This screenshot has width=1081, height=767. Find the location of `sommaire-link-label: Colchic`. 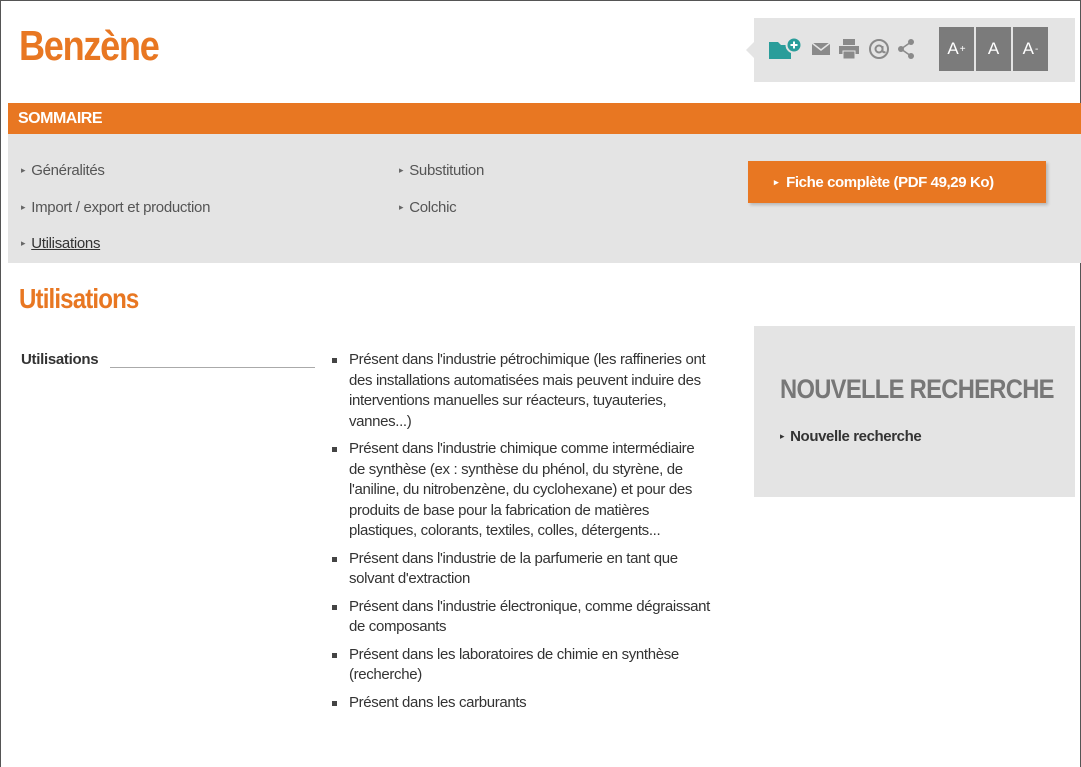

sommaire-link-label: Colchic is located at coordinates (433, 207).